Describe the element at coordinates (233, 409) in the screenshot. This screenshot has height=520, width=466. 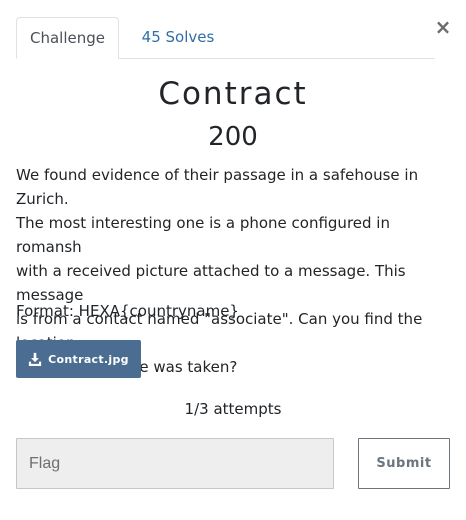
I see `attempts-counter: 1/3 attempts` at that location.